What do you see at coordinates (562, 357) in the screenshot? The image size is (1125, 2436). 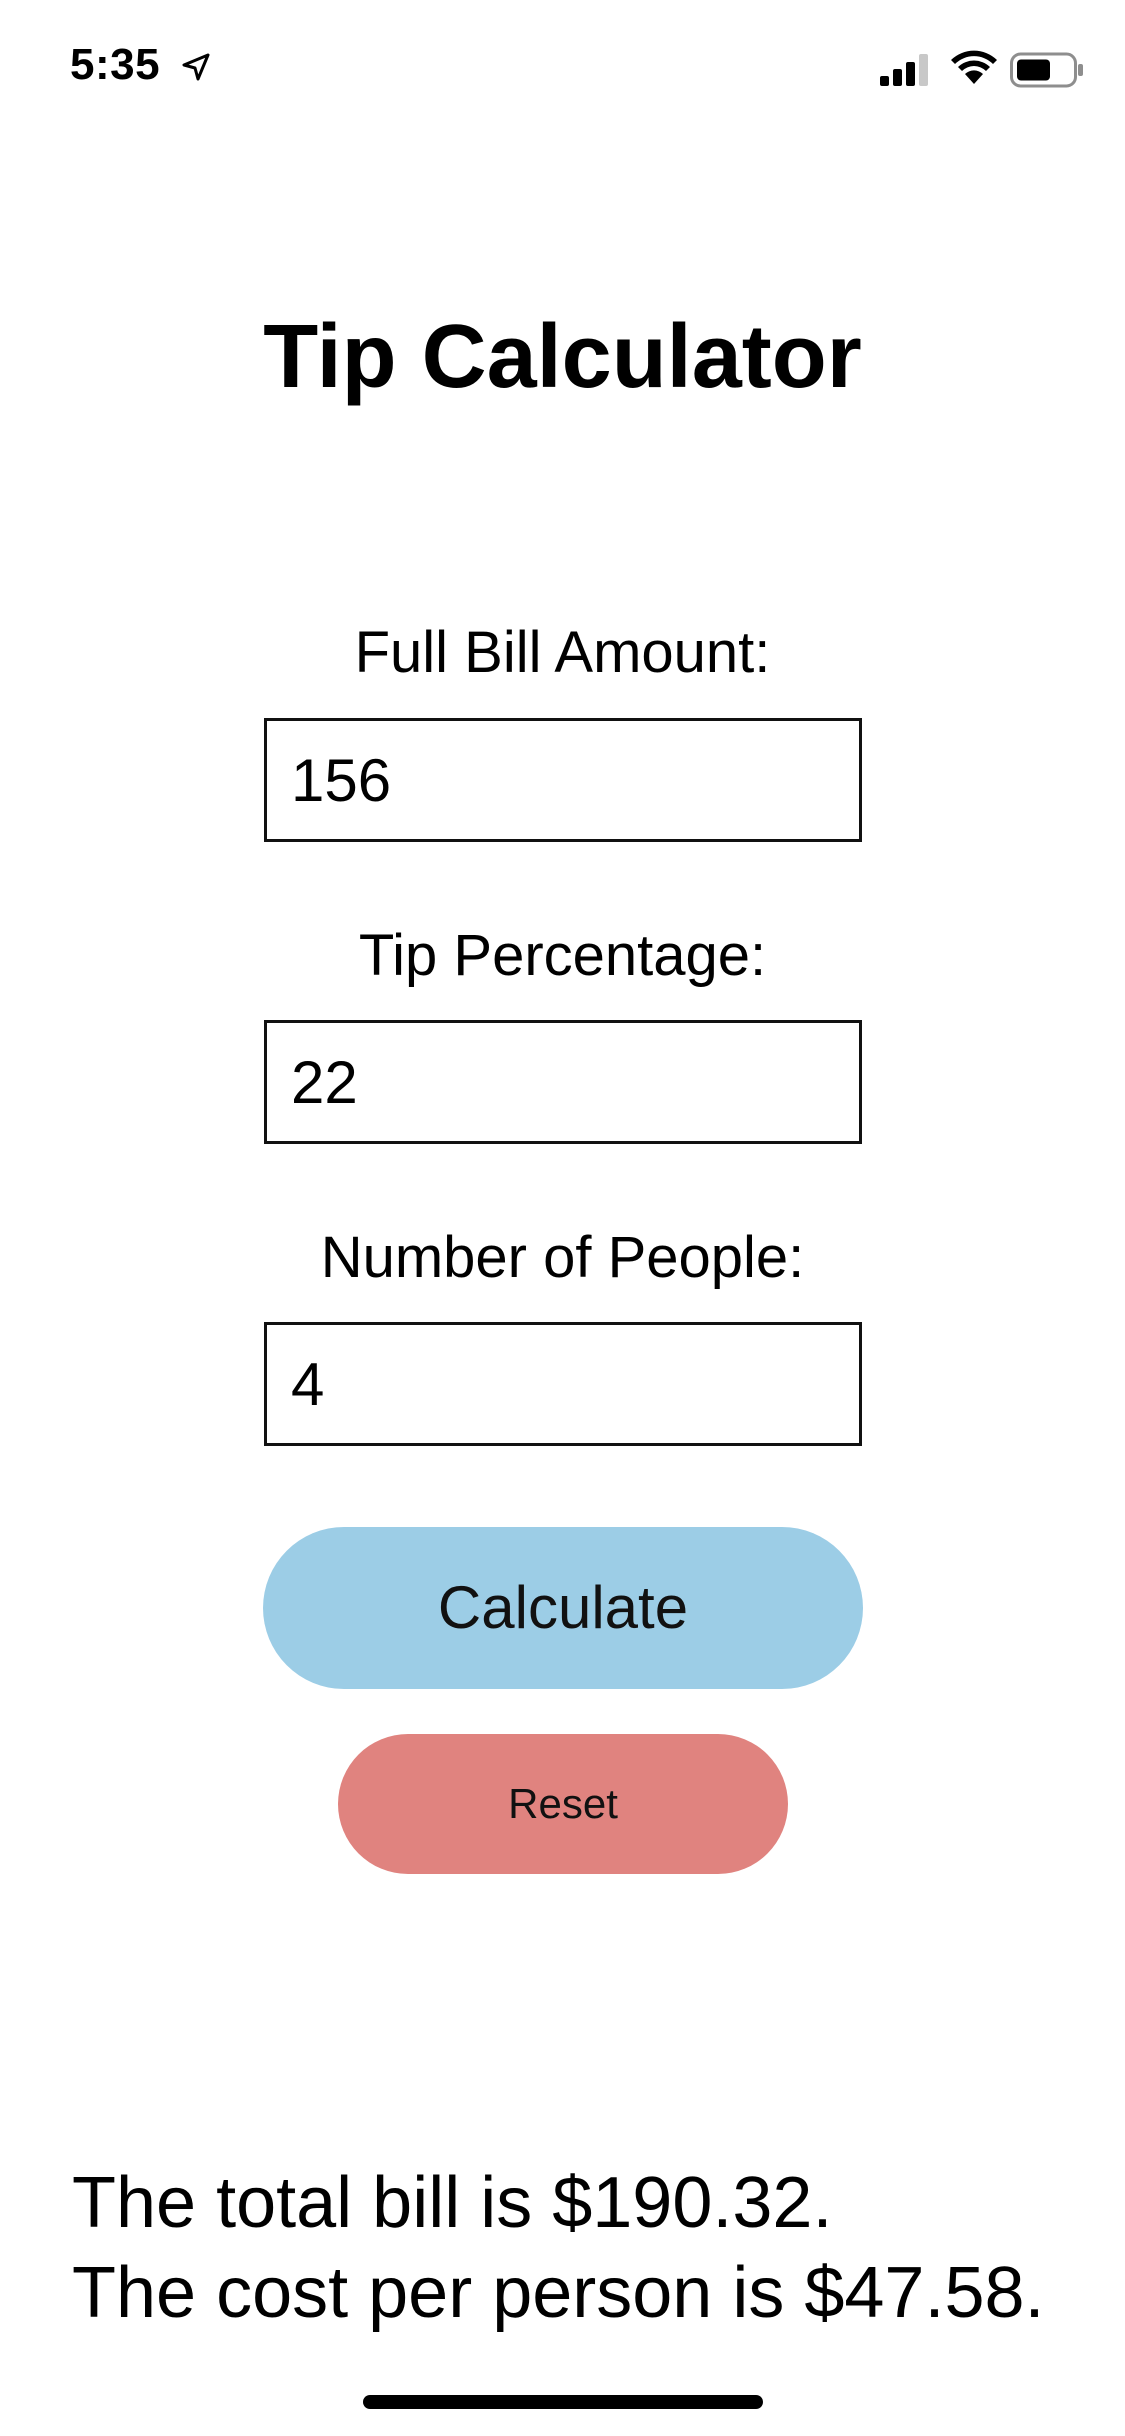 I see `page-title: Tip Calculator` at bounding box center [562, 357].